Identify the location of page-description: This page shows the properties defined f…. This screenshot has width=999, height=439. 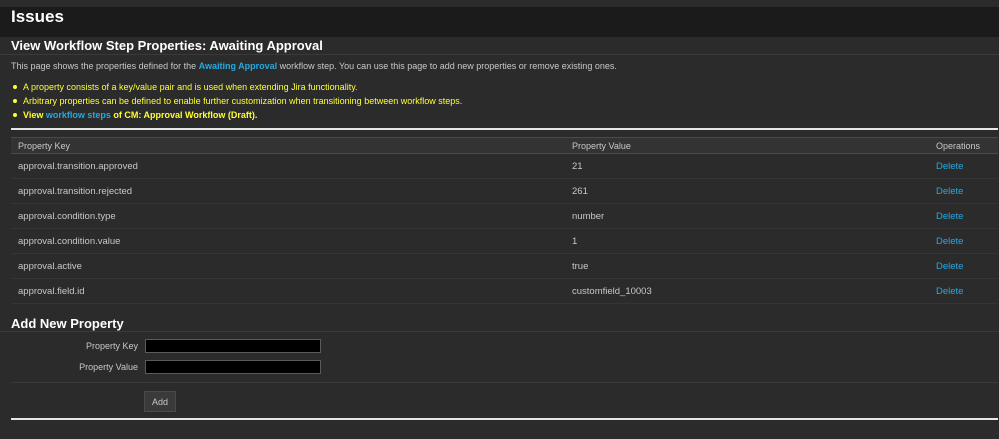
(314, 66).